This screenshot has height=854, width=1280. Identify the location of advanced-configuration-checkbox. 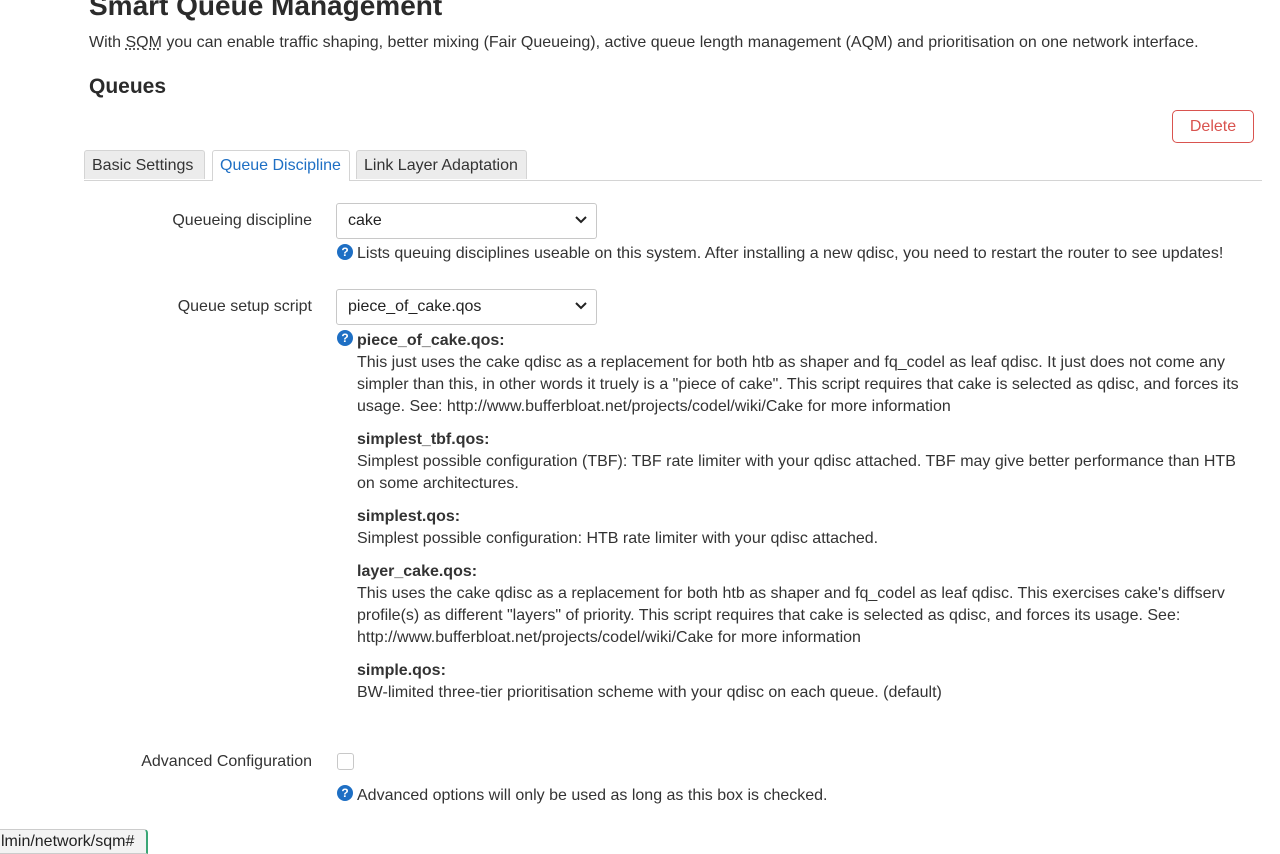
(345, 761).